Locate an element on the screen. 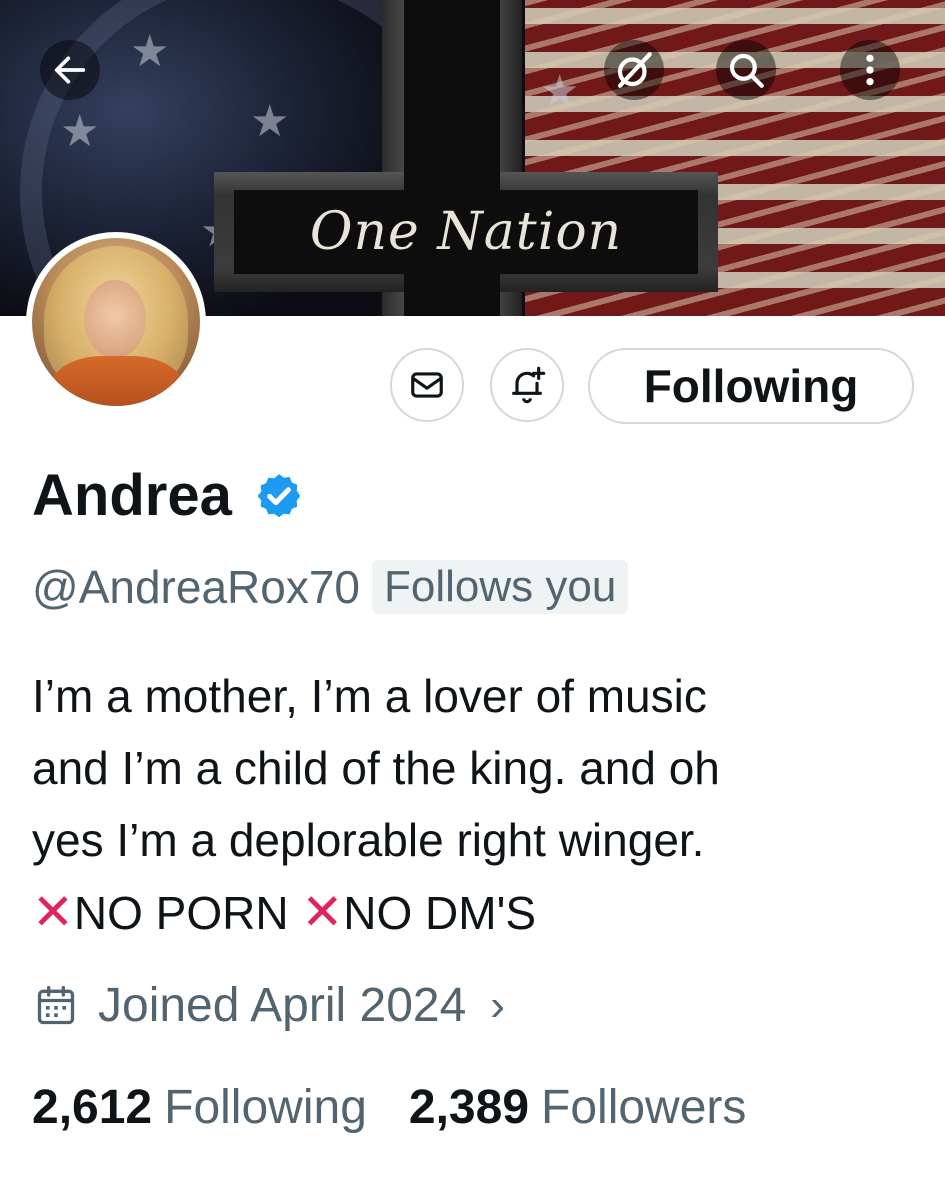 The width and height of the screenshot is (945, 1200). more-button is located at coordinates (870, 70).